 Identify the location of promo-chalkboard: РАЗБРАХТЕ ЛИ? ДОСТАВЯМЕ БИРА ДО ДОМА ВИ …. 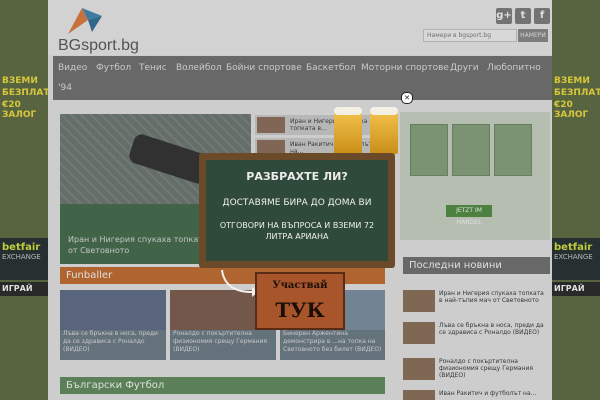
(297, 210).